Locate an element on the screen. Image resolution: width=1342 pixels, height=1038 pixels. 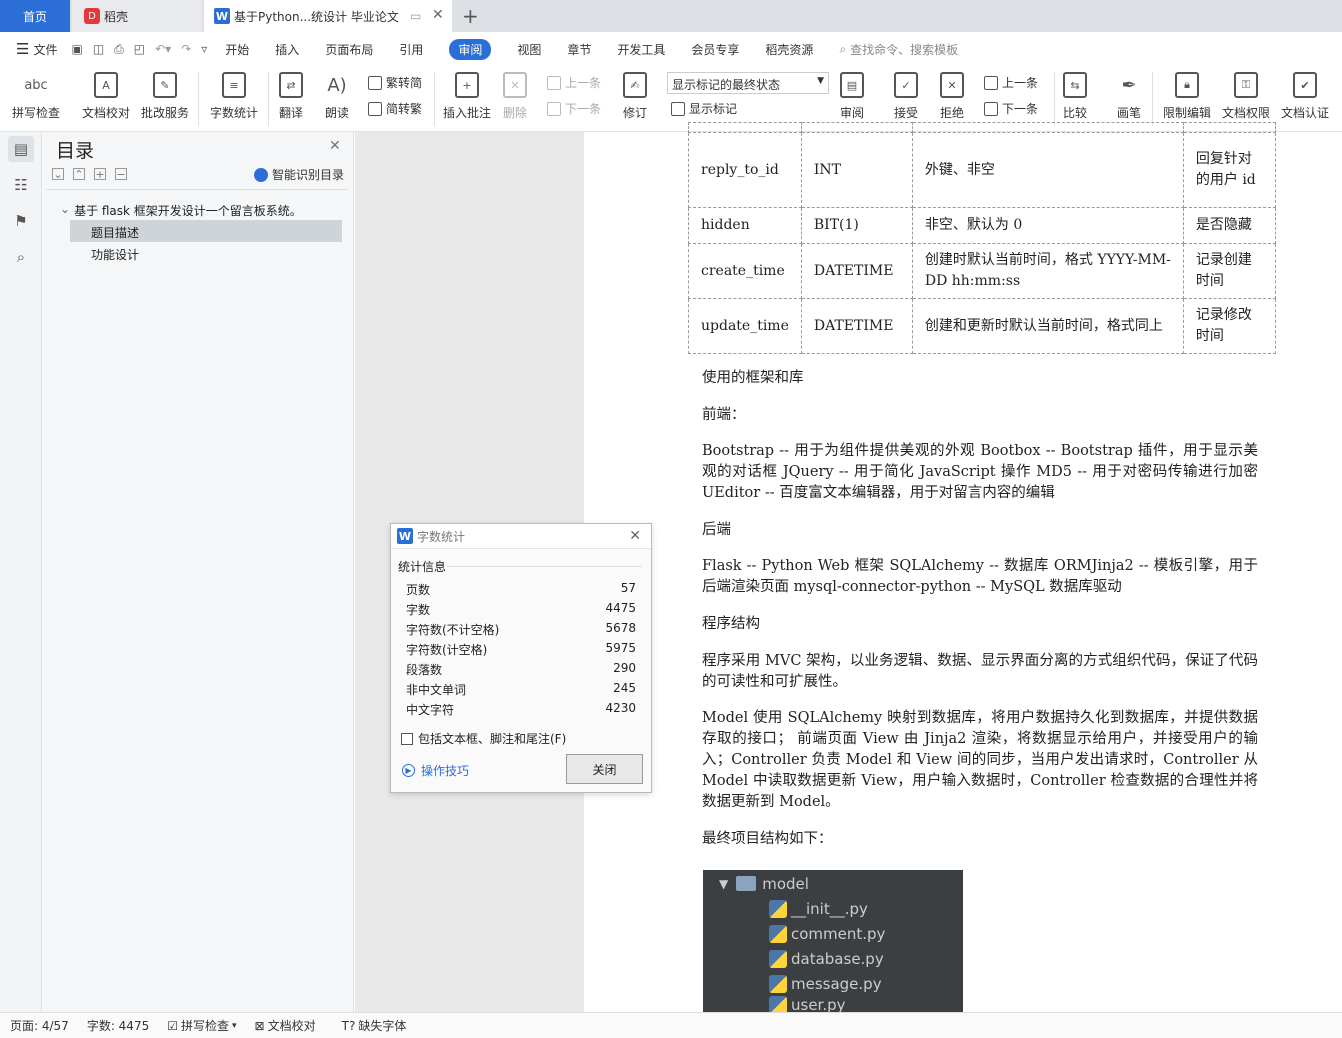
track-changes-button: ✍ 修订 is located at coordinates (635, 96).